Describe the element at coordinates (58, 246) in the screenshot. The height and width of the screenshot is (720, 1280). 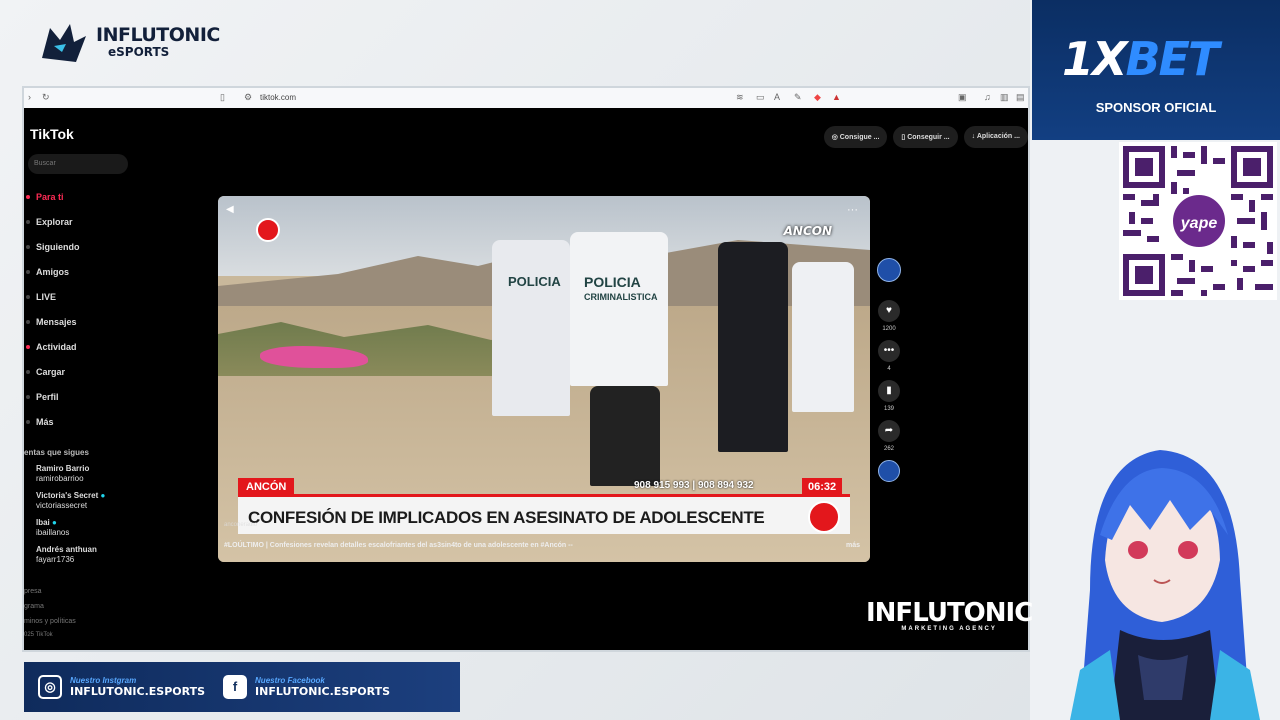
I see `sidebar-item-label: Siguiendo` at that location.